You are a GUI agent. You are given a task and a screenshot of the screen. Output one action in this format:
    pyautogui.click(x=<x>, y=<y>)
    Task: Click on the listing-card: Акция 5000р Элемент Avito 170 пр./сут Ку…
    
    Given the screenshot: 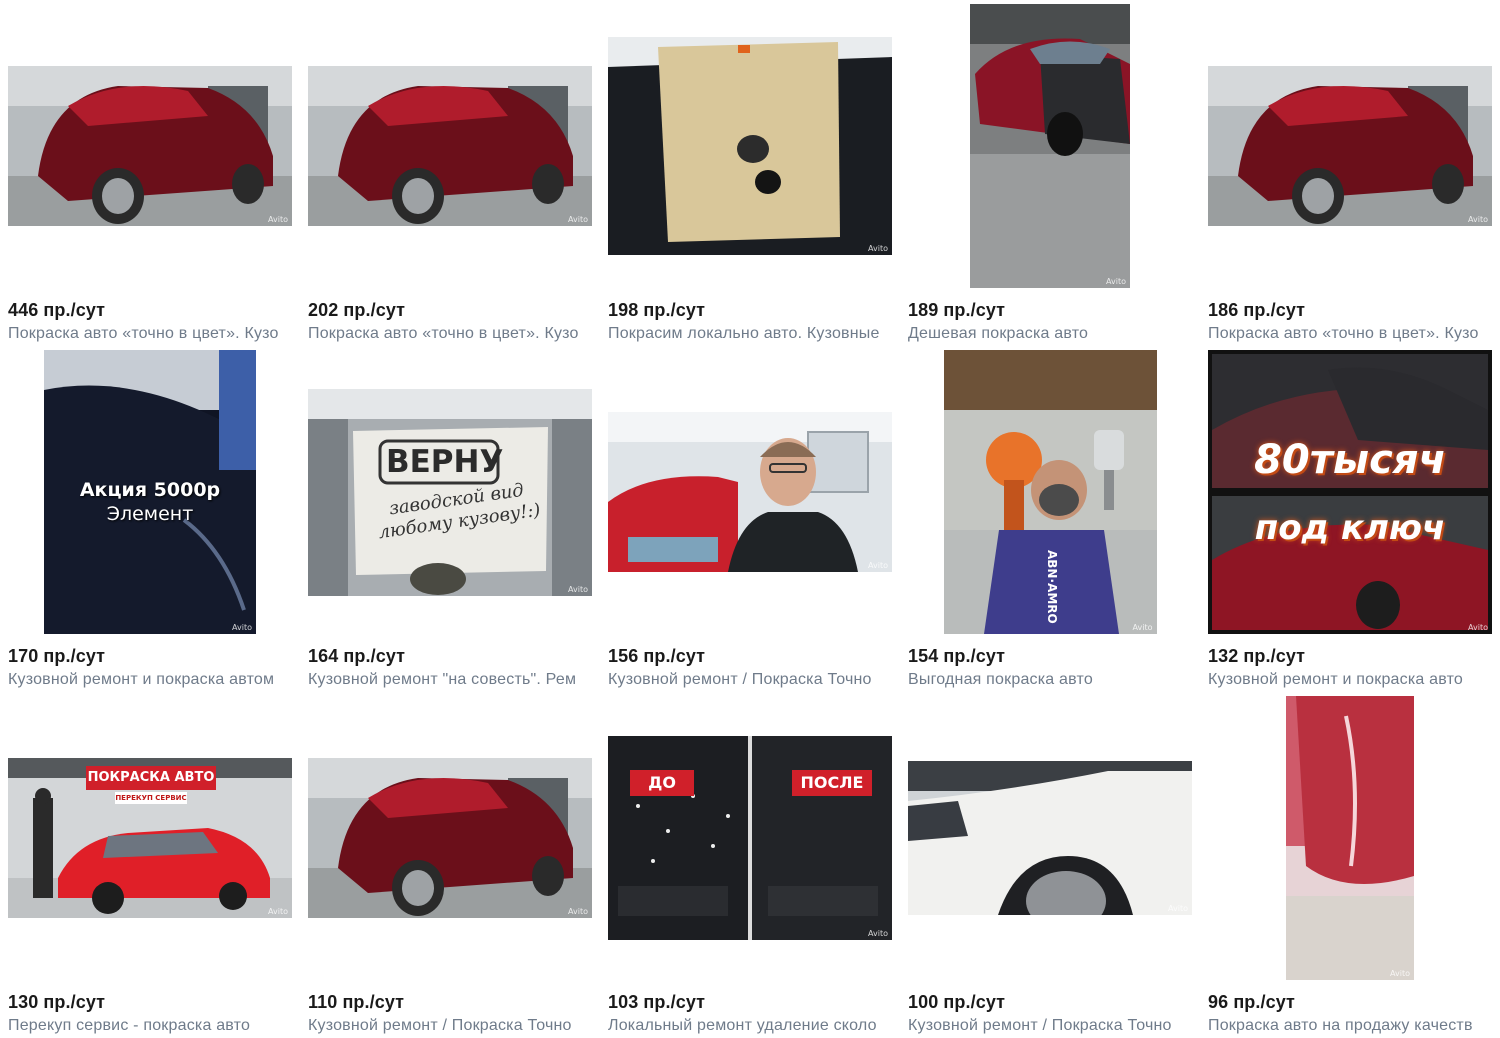 What is the action you would take?
    pyautogui.click(x=150, y=519)
    